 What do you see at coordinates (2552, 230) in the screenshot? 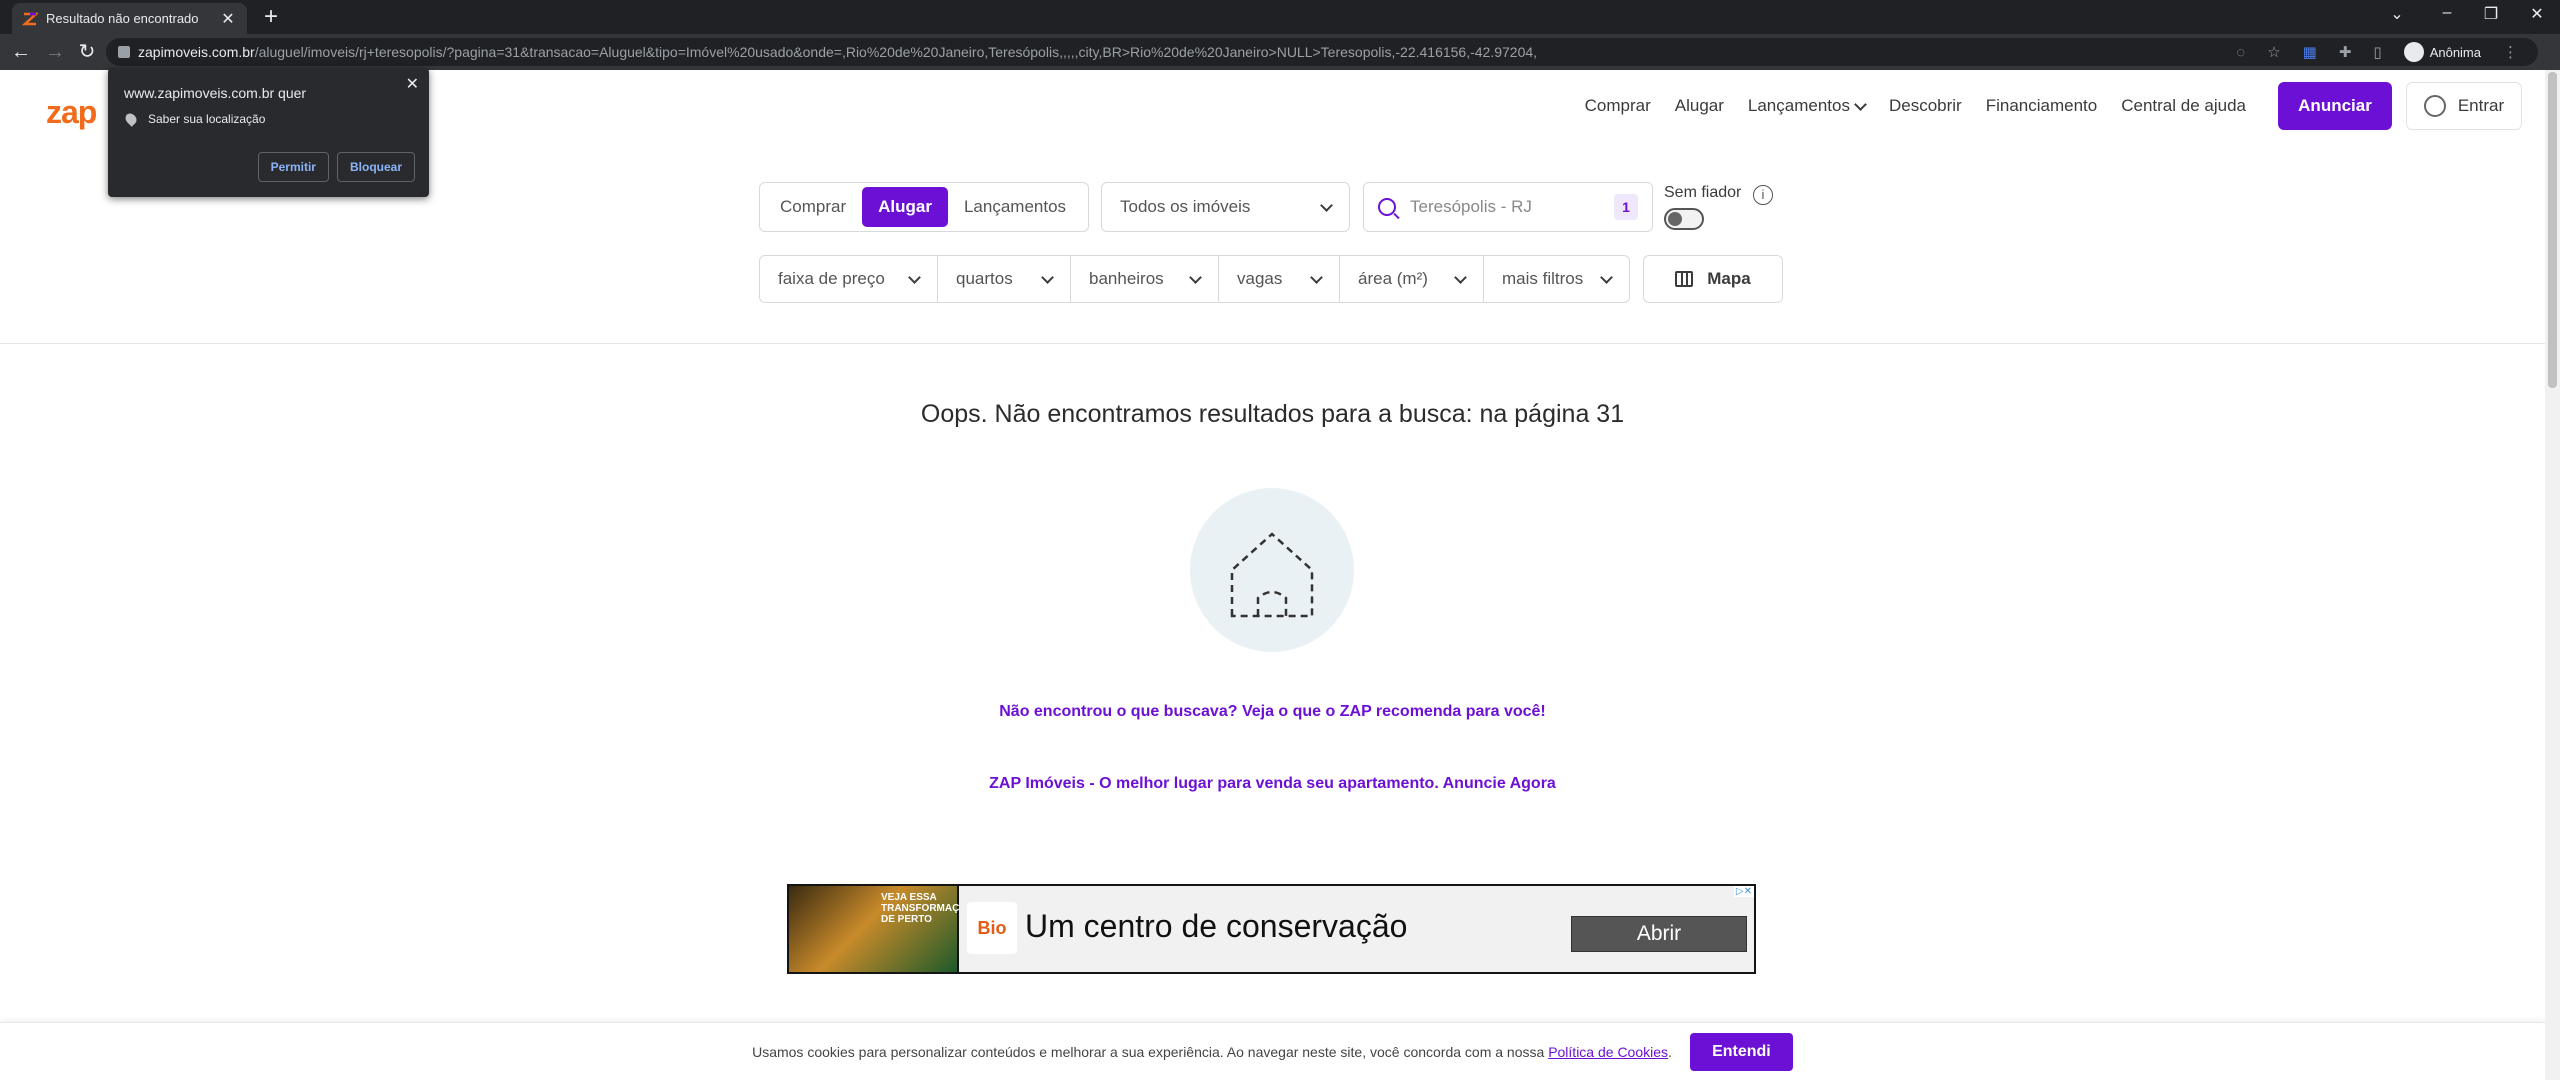
I see `scrollbar-thumb` at bounding box center [2552, 230].